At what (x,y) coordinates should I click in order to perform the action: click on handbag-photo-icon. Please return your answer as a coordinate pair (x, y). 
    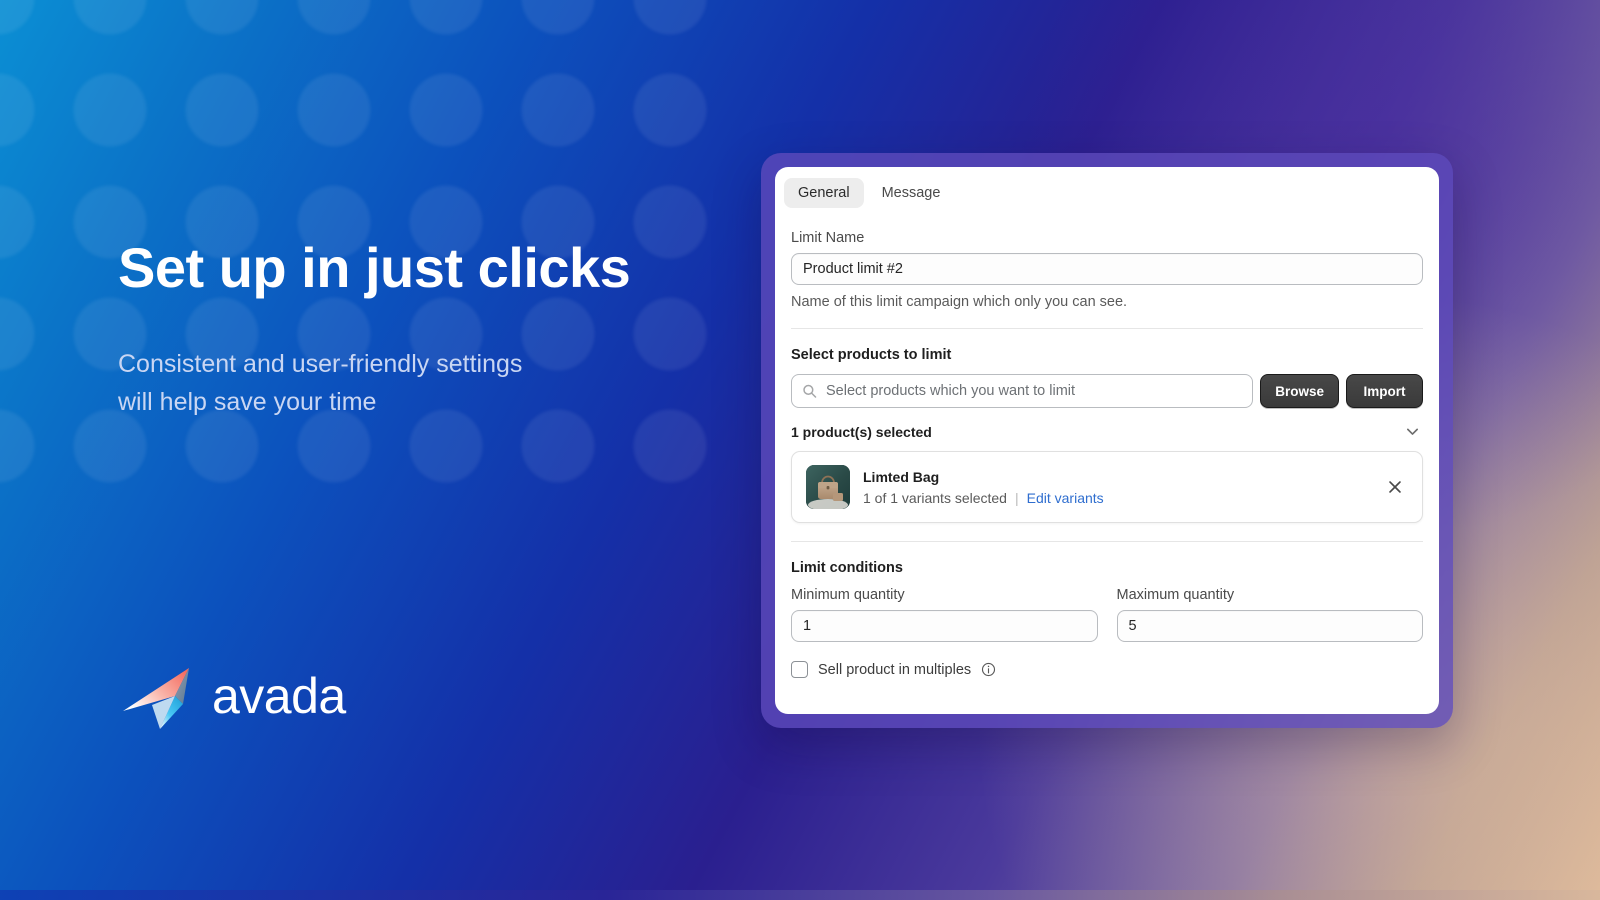
    Looking at the image, I should click on (828, 487).